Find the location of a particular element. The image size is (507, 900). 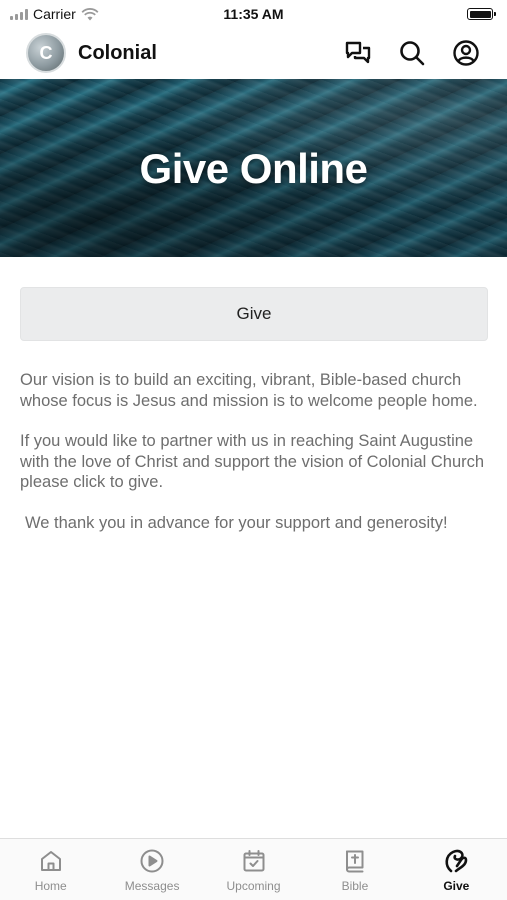

search-button is located at coordinates (412, 53).